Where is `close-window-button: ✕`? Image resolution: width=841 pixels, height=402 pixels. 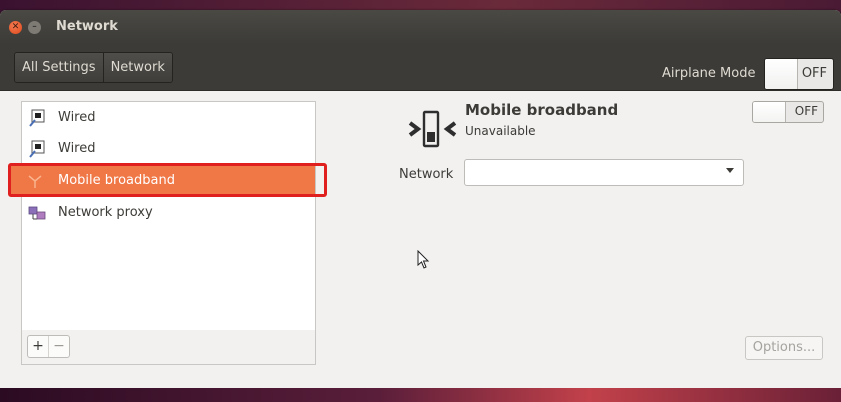 close-window-button: ✕ is located at coordinates (15, 27).